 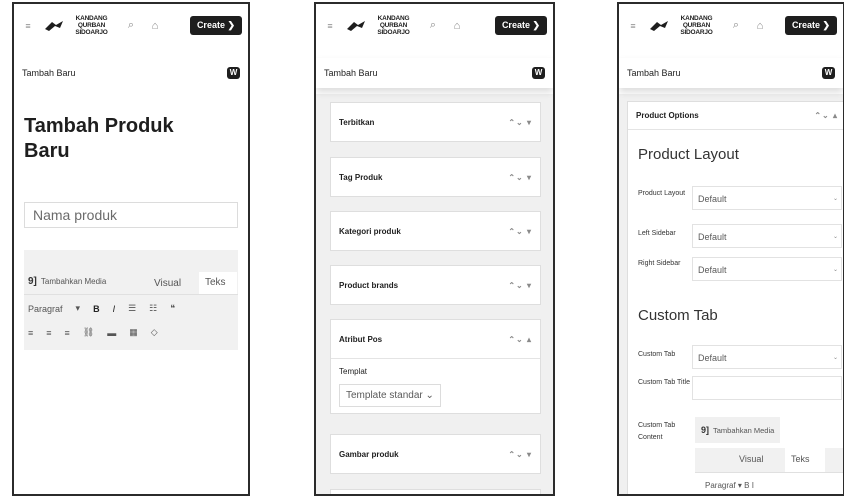 What do you see at coordinates (767, 269) in the screenshot?
I see `right-sidebar-select: Default ⌄` at bounding box center [767, 269].